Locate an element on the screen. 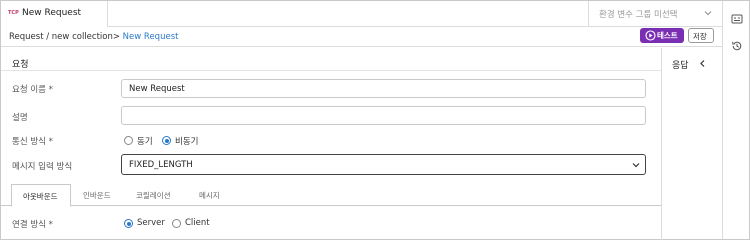 The width and height of the screenshot is (750, 240). radio-async-dot is located at coordinates (166, 140).